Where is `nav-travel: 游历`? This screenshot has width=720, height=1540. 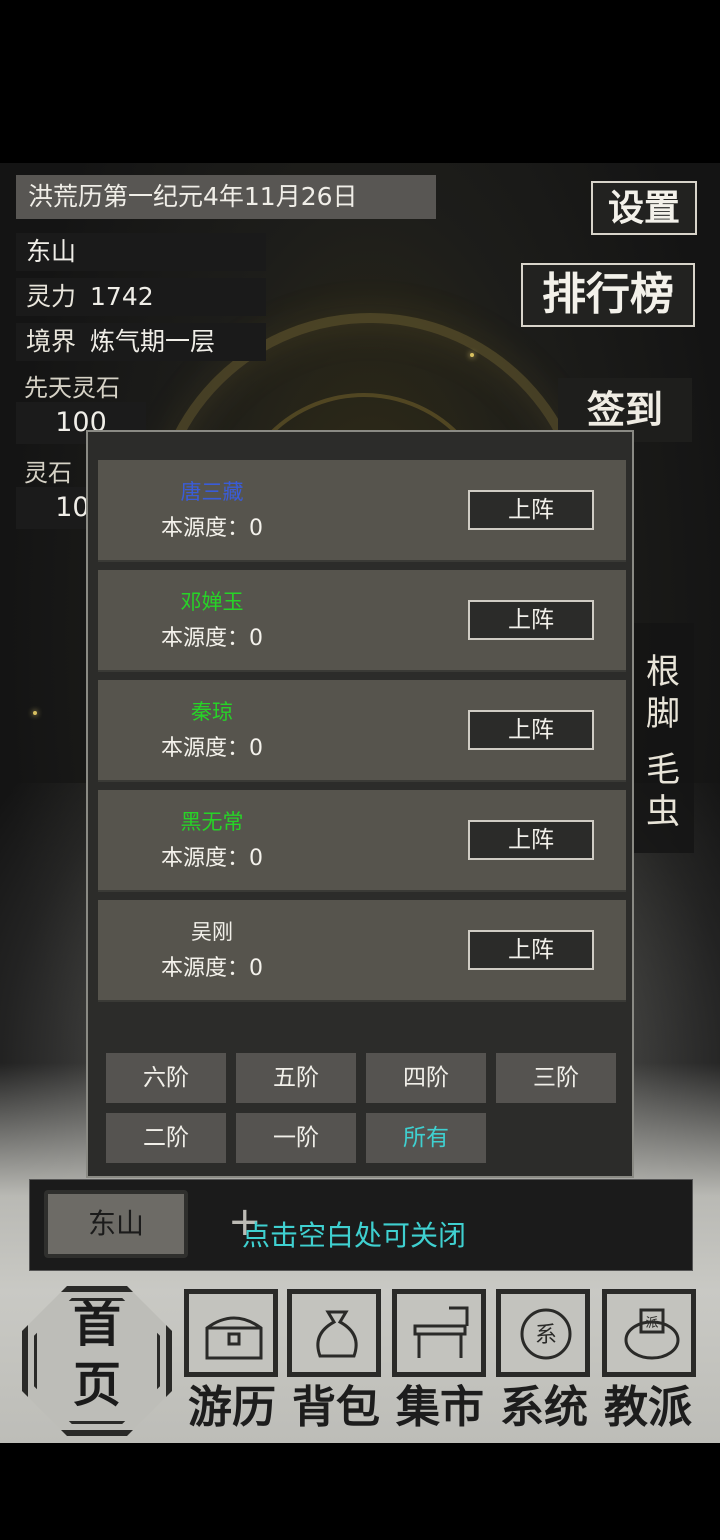
nav-travel: 游历 is located at coordinates (232, 1408).